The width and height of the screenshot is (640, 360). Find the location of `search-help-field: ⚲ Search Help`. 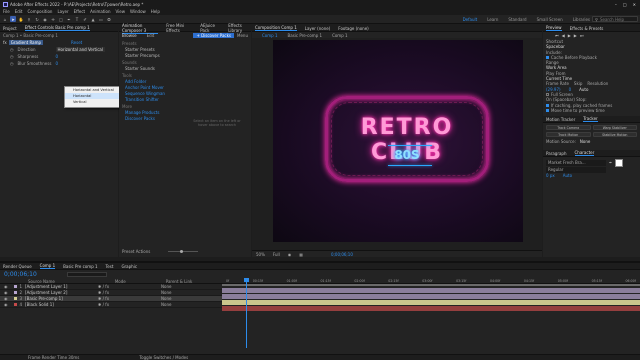

search-help-field: ⚲ Search Help is located at coordinates (615, 19).